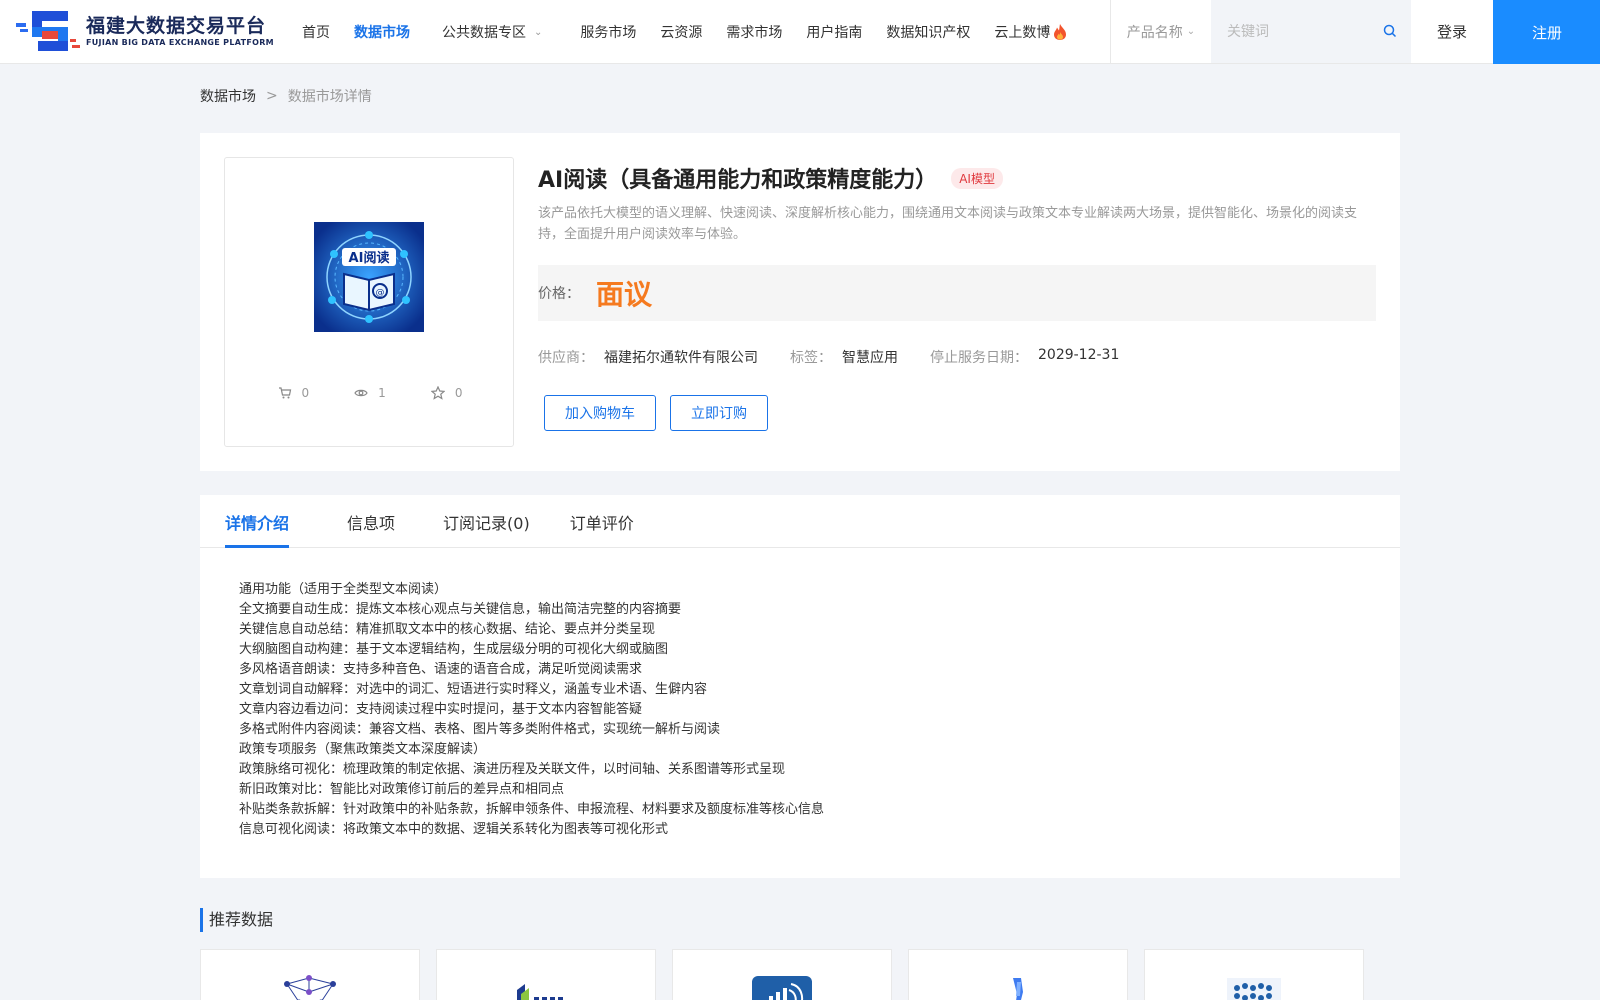 This screenshot has height=1000, width=1600. Describe the element at coordinates (600, 413) in the screenshot. I see `add-to-cart-button: 加入购物车` at that location.